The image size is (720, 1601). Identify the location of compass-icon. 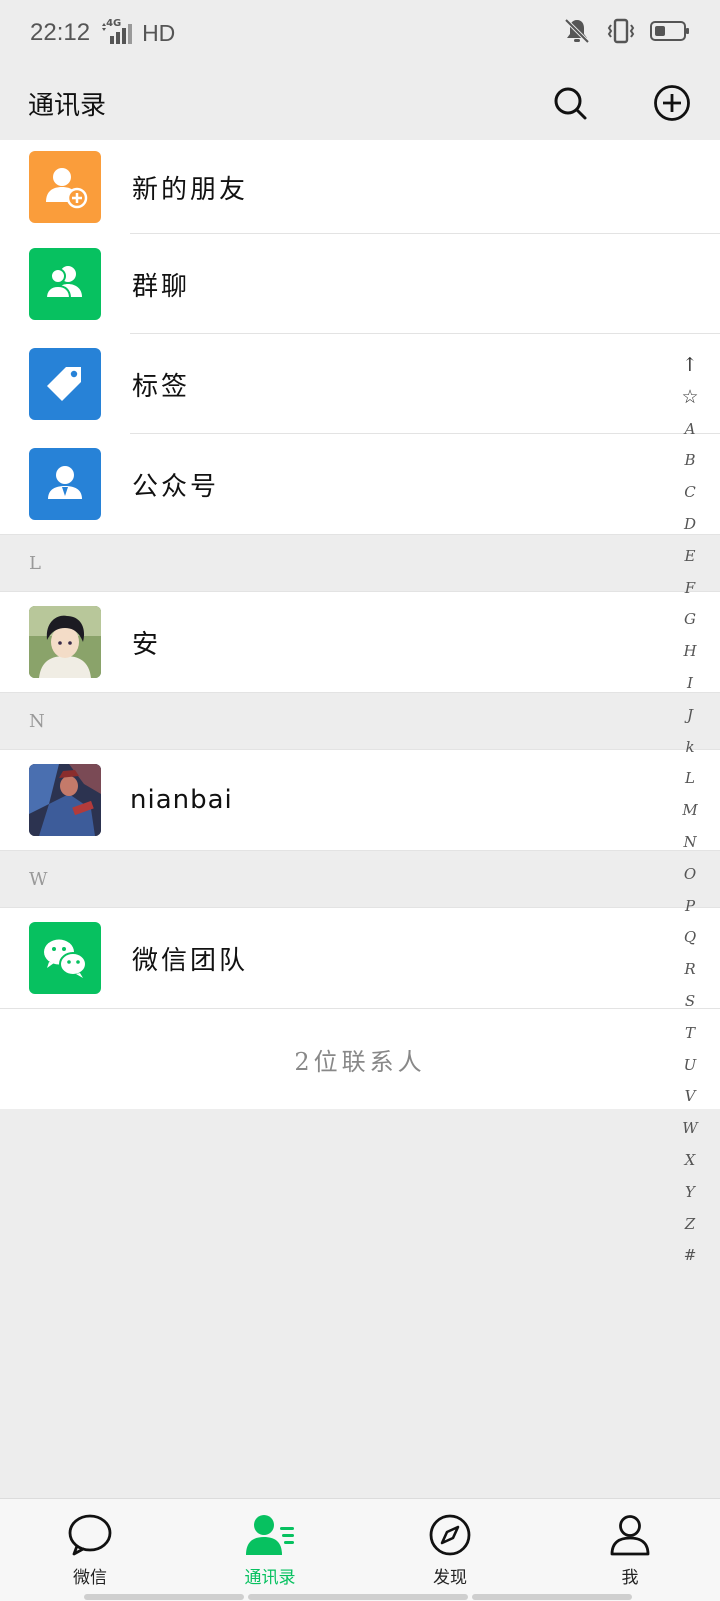
(450, 1535).